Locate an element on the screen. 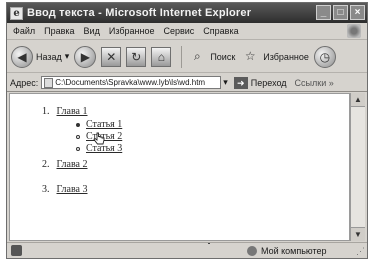  window-controls: _ □ × is located at coordinates (340, 12).